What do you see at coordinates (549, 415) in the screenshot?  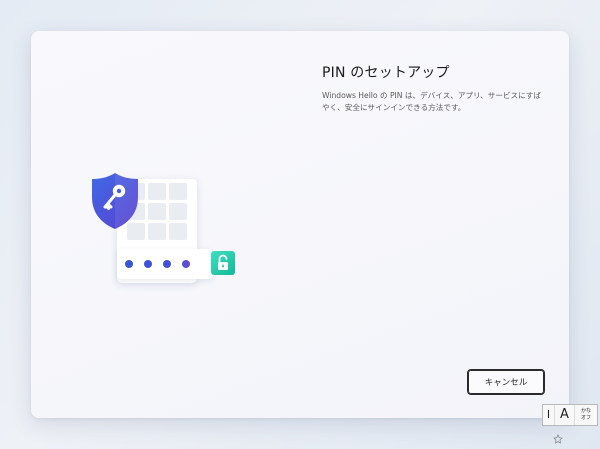 I see `ime-grip-handle: I` at bounding box center [549, 415].